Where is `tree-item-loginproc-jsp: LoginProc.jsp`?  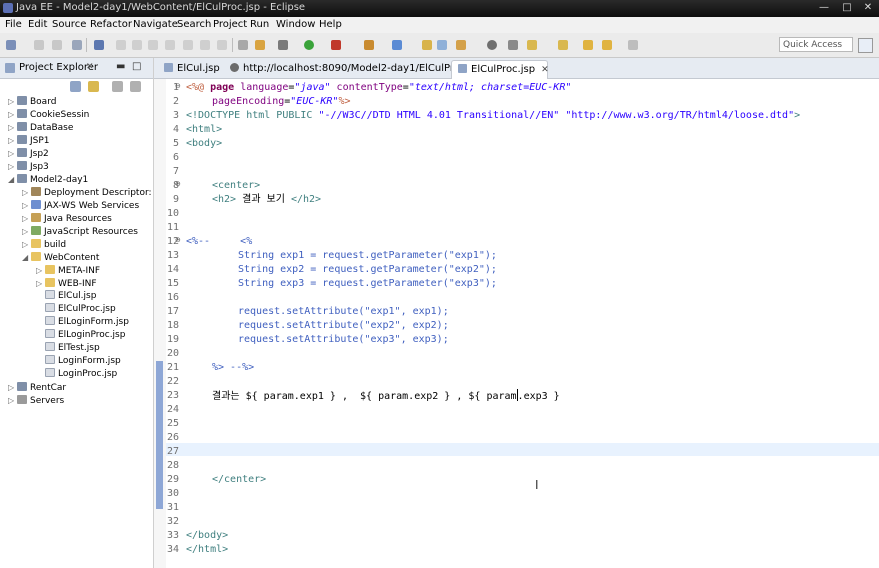 tree-item-loginproc-jsp: LoginProc.jsp is located at coordinates (81, 374).